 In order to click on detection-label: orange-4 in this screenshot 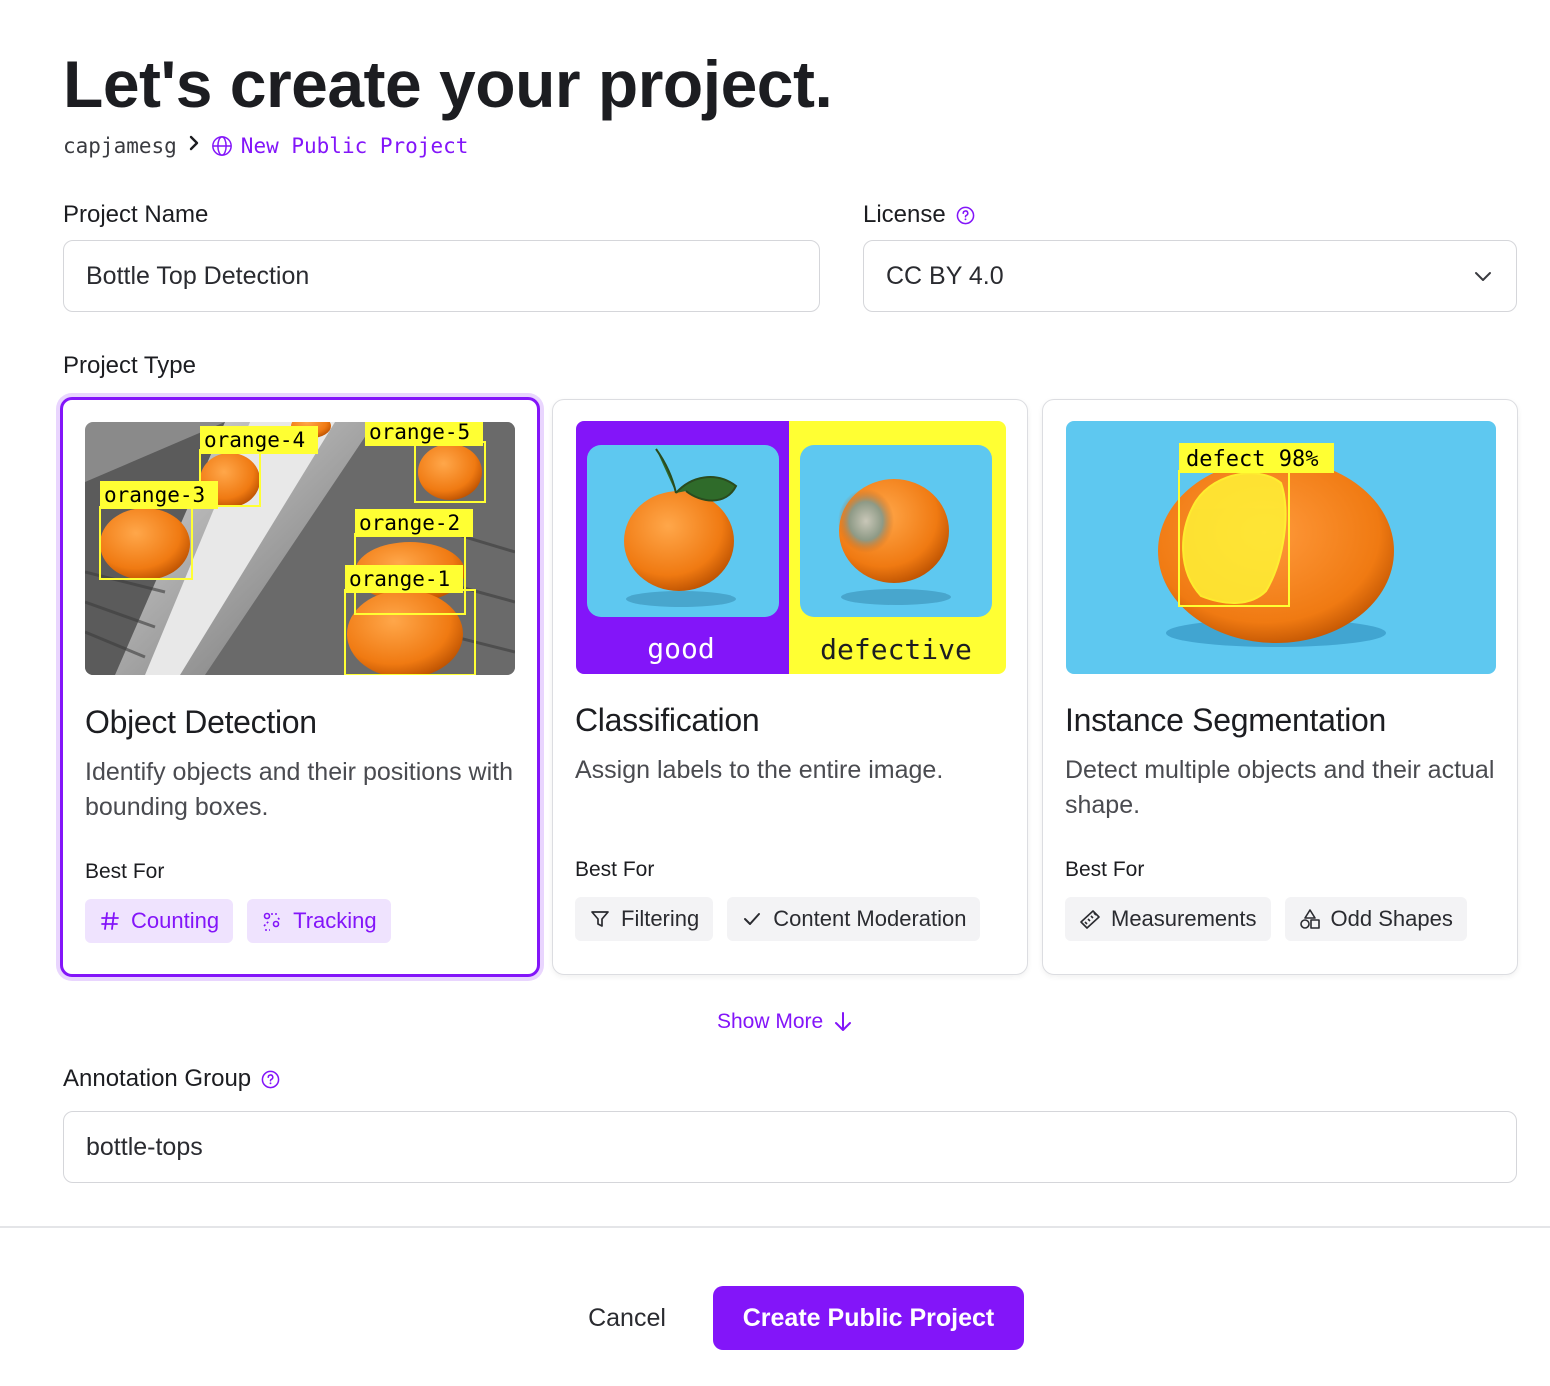, I will do `click(254, 440)`.